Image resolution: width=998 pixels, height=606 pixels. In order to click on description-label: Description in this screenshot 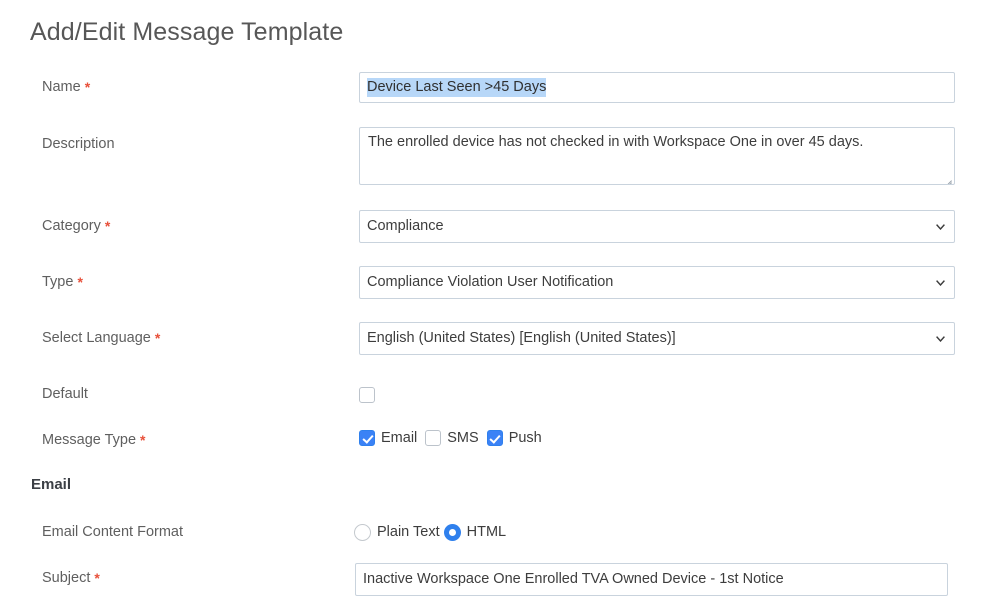, I will do `click(78, 144)`.